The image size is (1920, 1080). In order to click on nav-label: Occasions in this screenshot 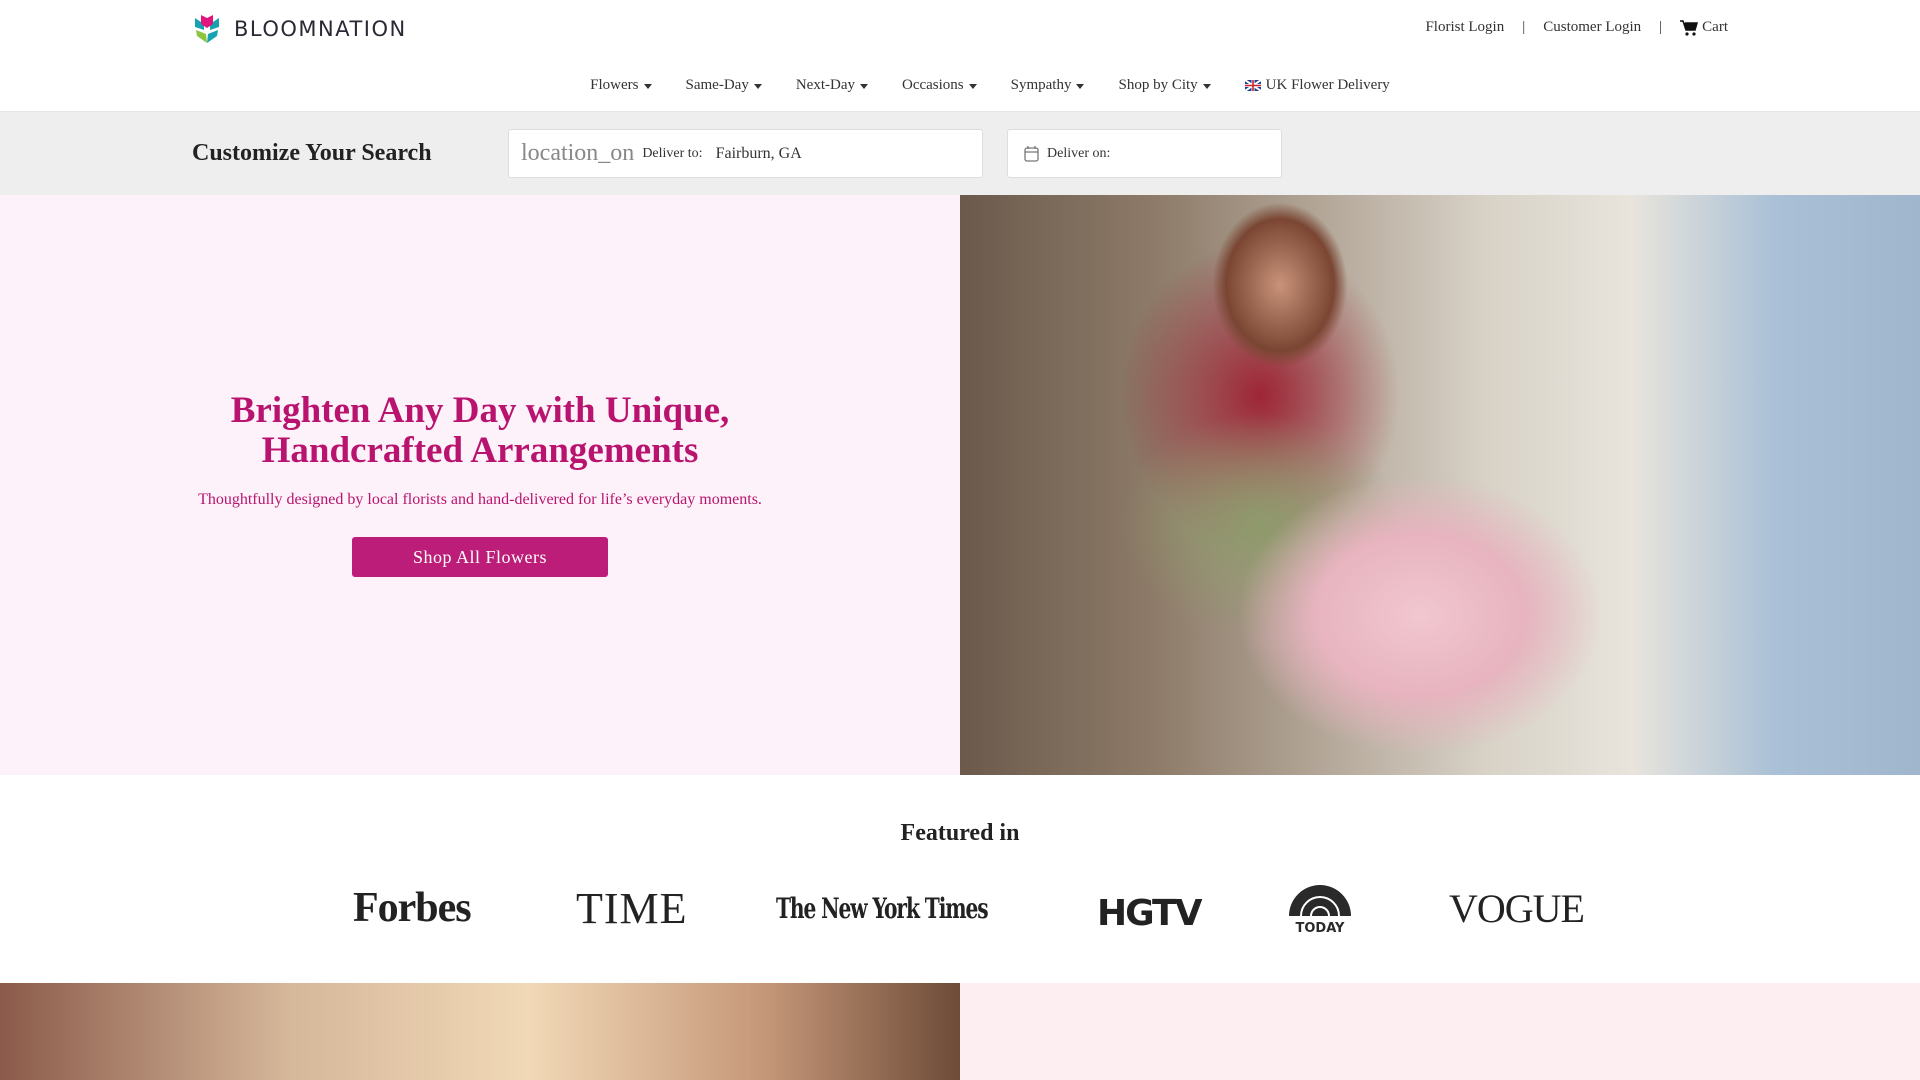, I will do `click(932, 84)`.